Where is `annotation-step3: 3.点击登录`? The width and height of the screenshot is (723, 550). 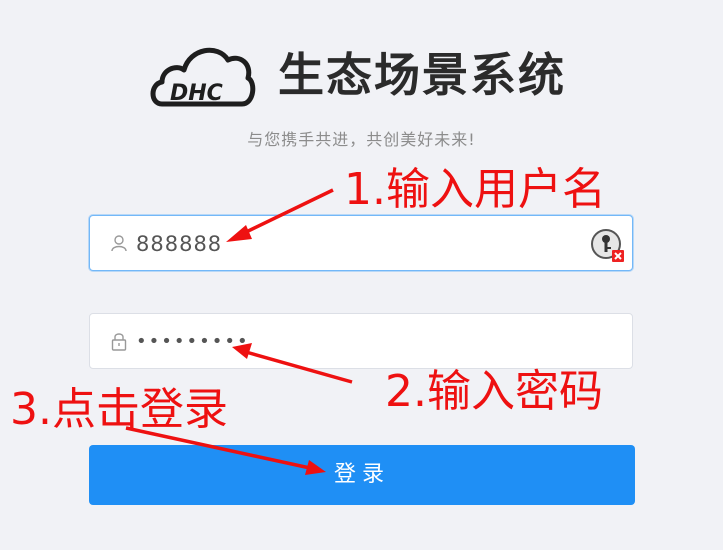 annotation-step3: 3.点击登录 is located at coordinates (119, 409).